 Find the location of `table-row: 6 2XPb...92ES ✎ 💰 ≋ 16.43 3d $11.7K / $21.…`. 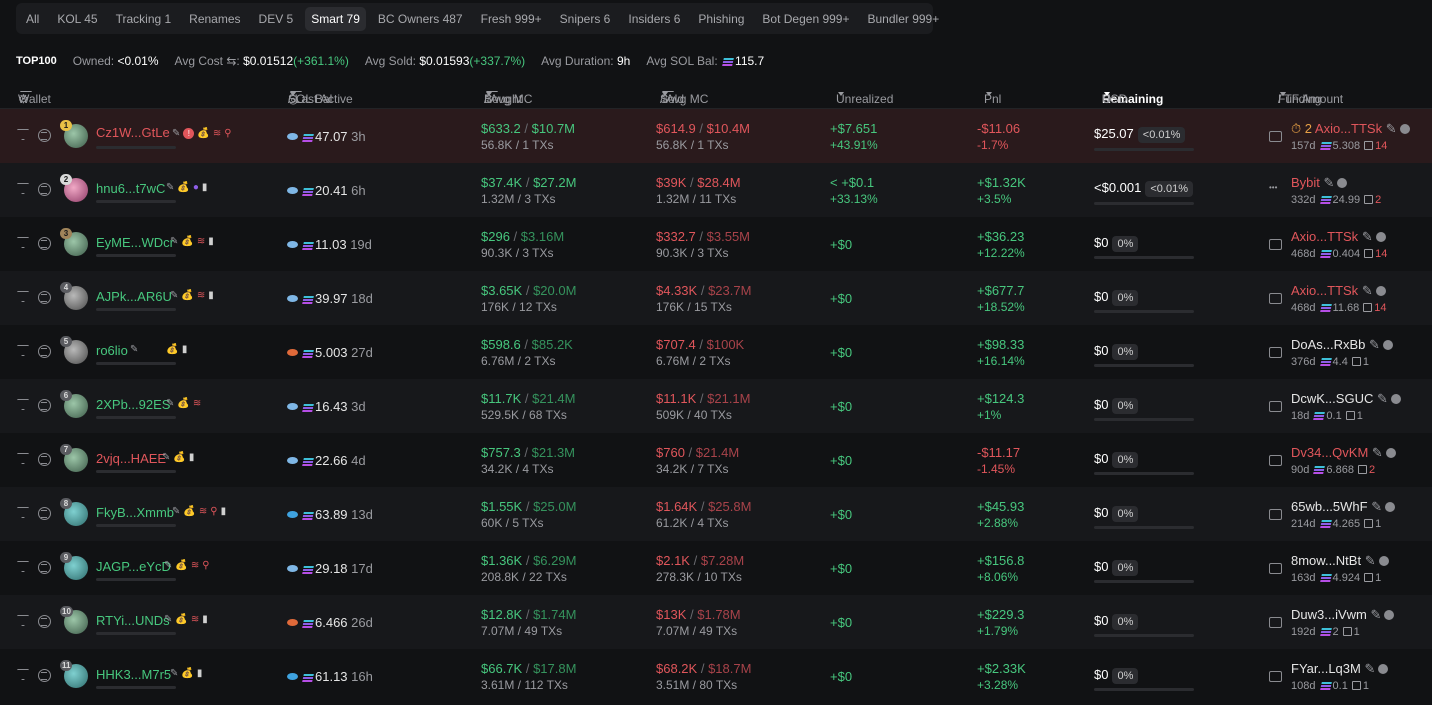

table-row: 6 2XPb...92ES ✎ 💰 ≋ 16.43 3d $11.7K / $21.… is located at coordinates (716, 406).